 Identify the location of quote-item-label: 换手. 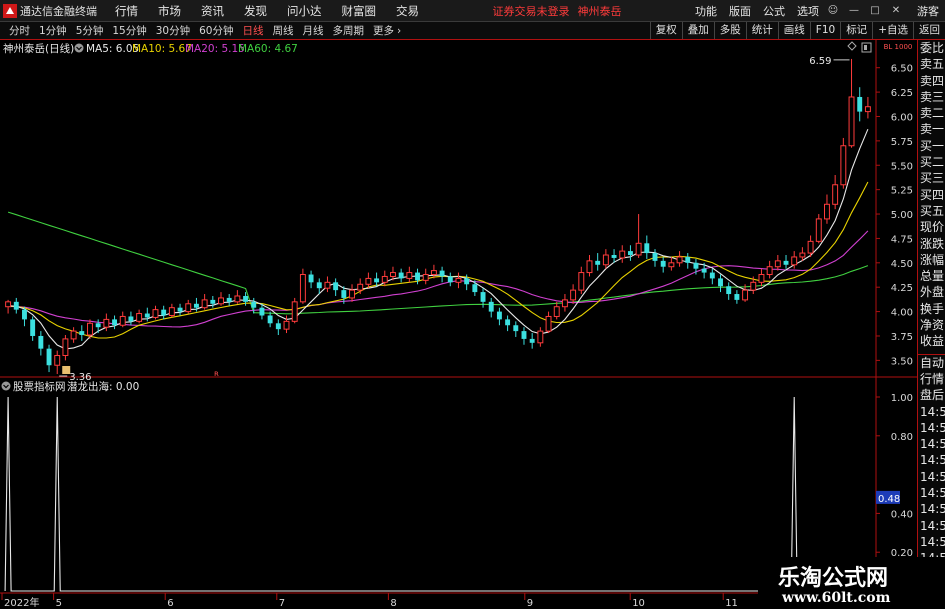
(932, 308).